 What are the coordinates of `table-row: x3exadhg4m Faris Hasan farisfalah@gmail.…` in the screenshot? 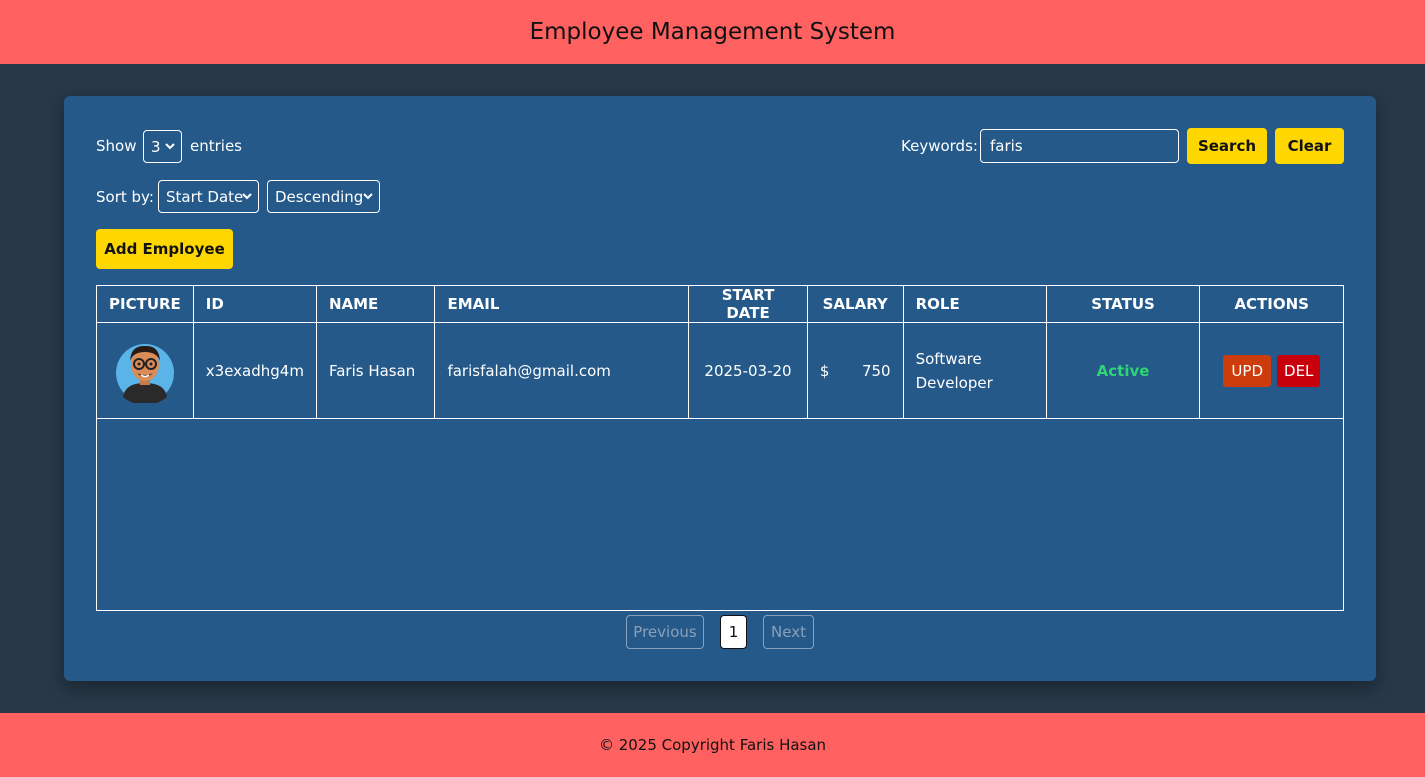 It's located at (720, 370).